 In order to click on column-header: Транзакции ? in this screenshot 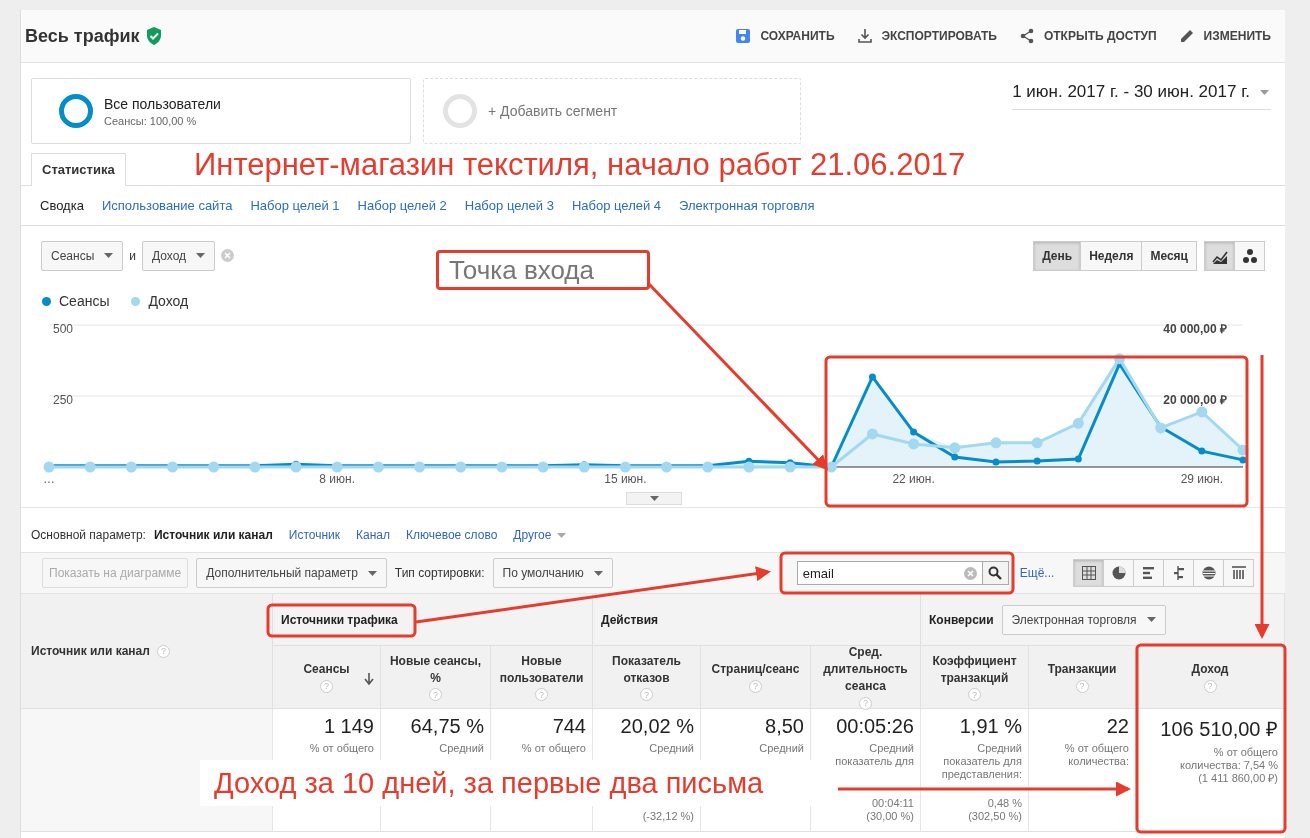, I will do `click(1082, 677)`.